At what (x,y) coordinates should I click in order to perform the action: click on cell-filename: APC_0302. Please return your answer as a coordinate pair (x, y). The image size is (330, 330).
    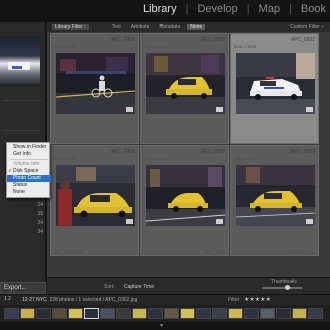
    Looking at the image, I should click on (302, 40).